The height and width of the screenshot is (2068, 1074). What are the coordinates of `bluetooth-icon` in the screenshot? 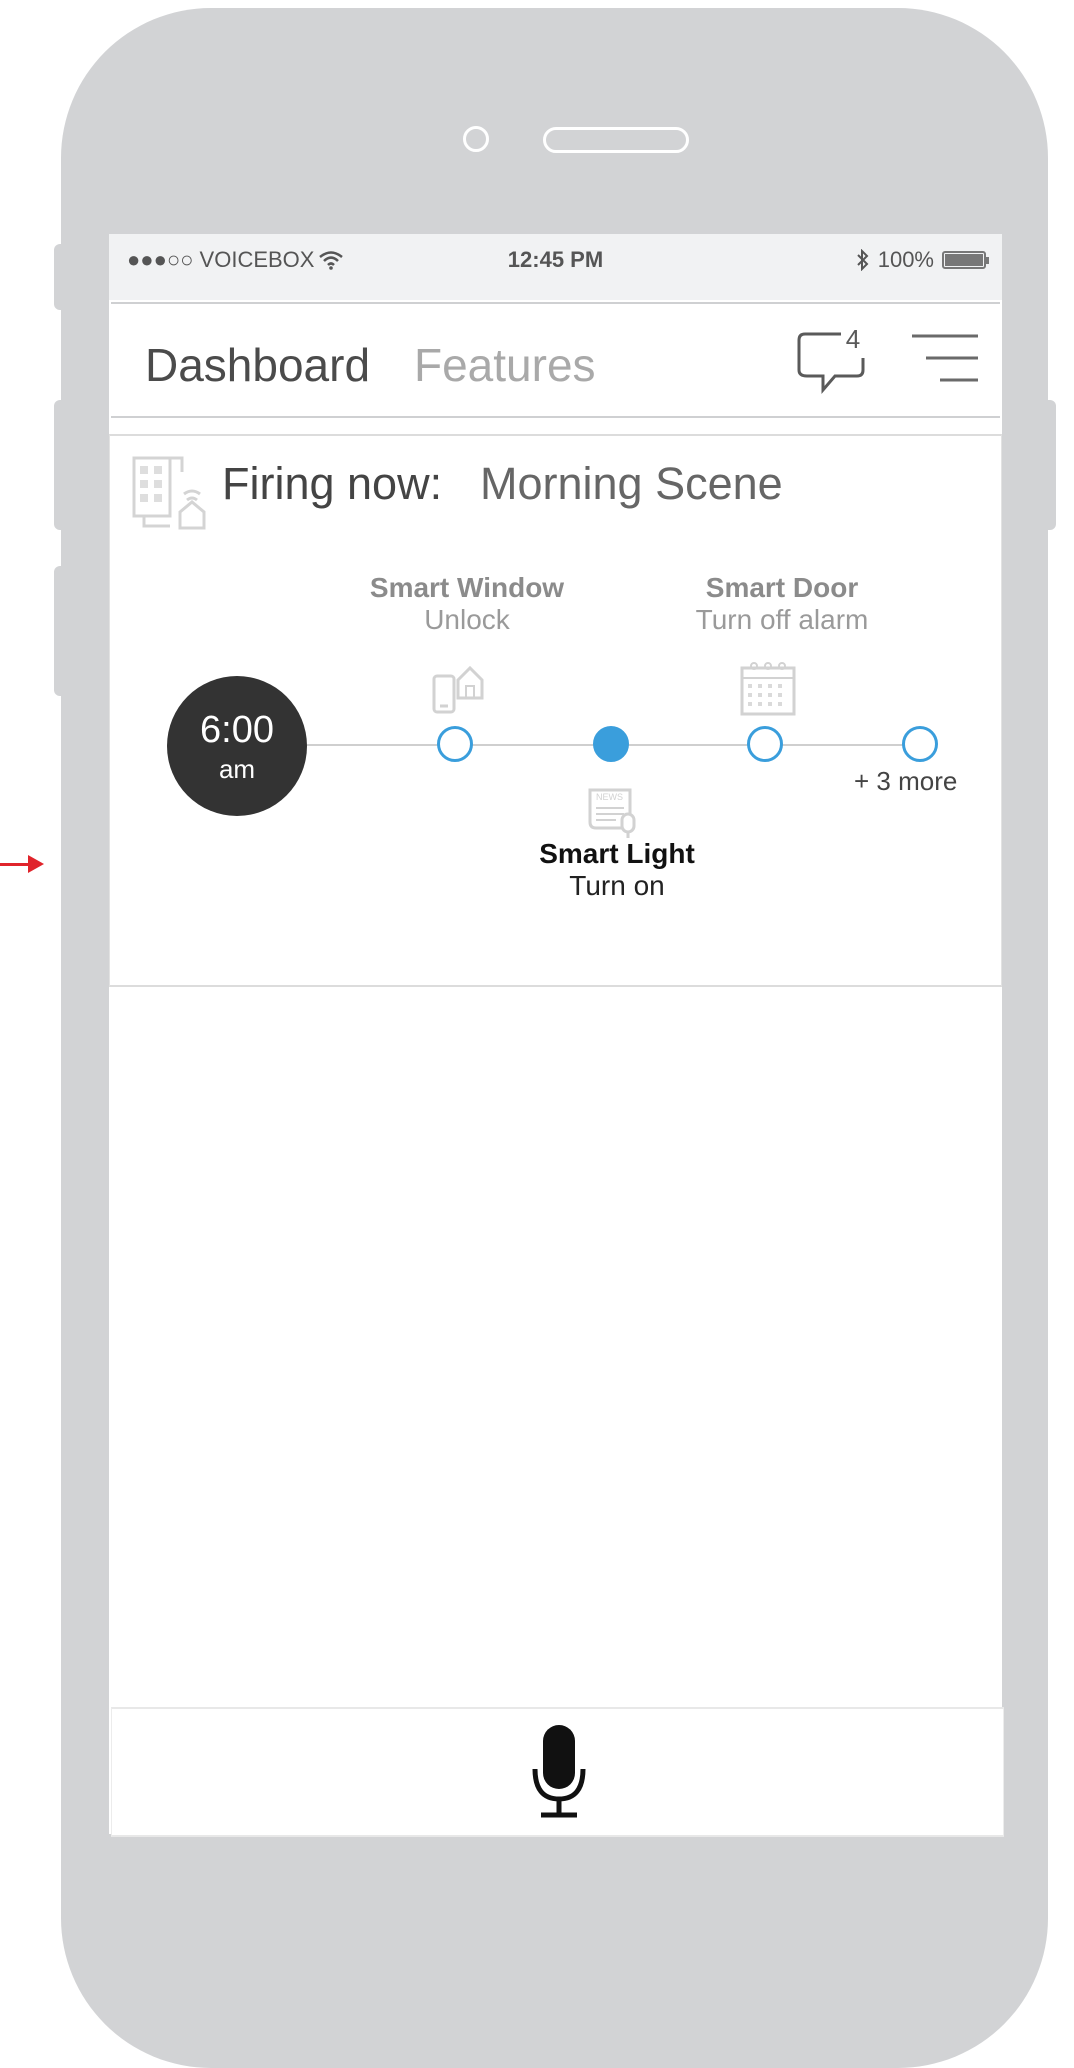 It's located at (863, 260).